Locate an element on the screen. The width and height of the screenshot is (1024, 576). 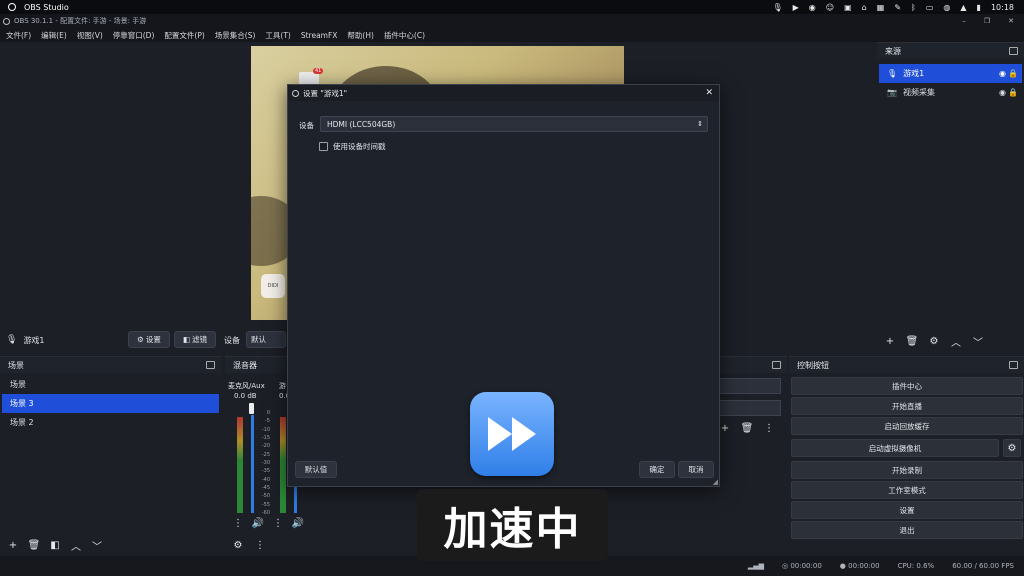
resize-grip-icon: ◢ is located at coordinates (715, 482).